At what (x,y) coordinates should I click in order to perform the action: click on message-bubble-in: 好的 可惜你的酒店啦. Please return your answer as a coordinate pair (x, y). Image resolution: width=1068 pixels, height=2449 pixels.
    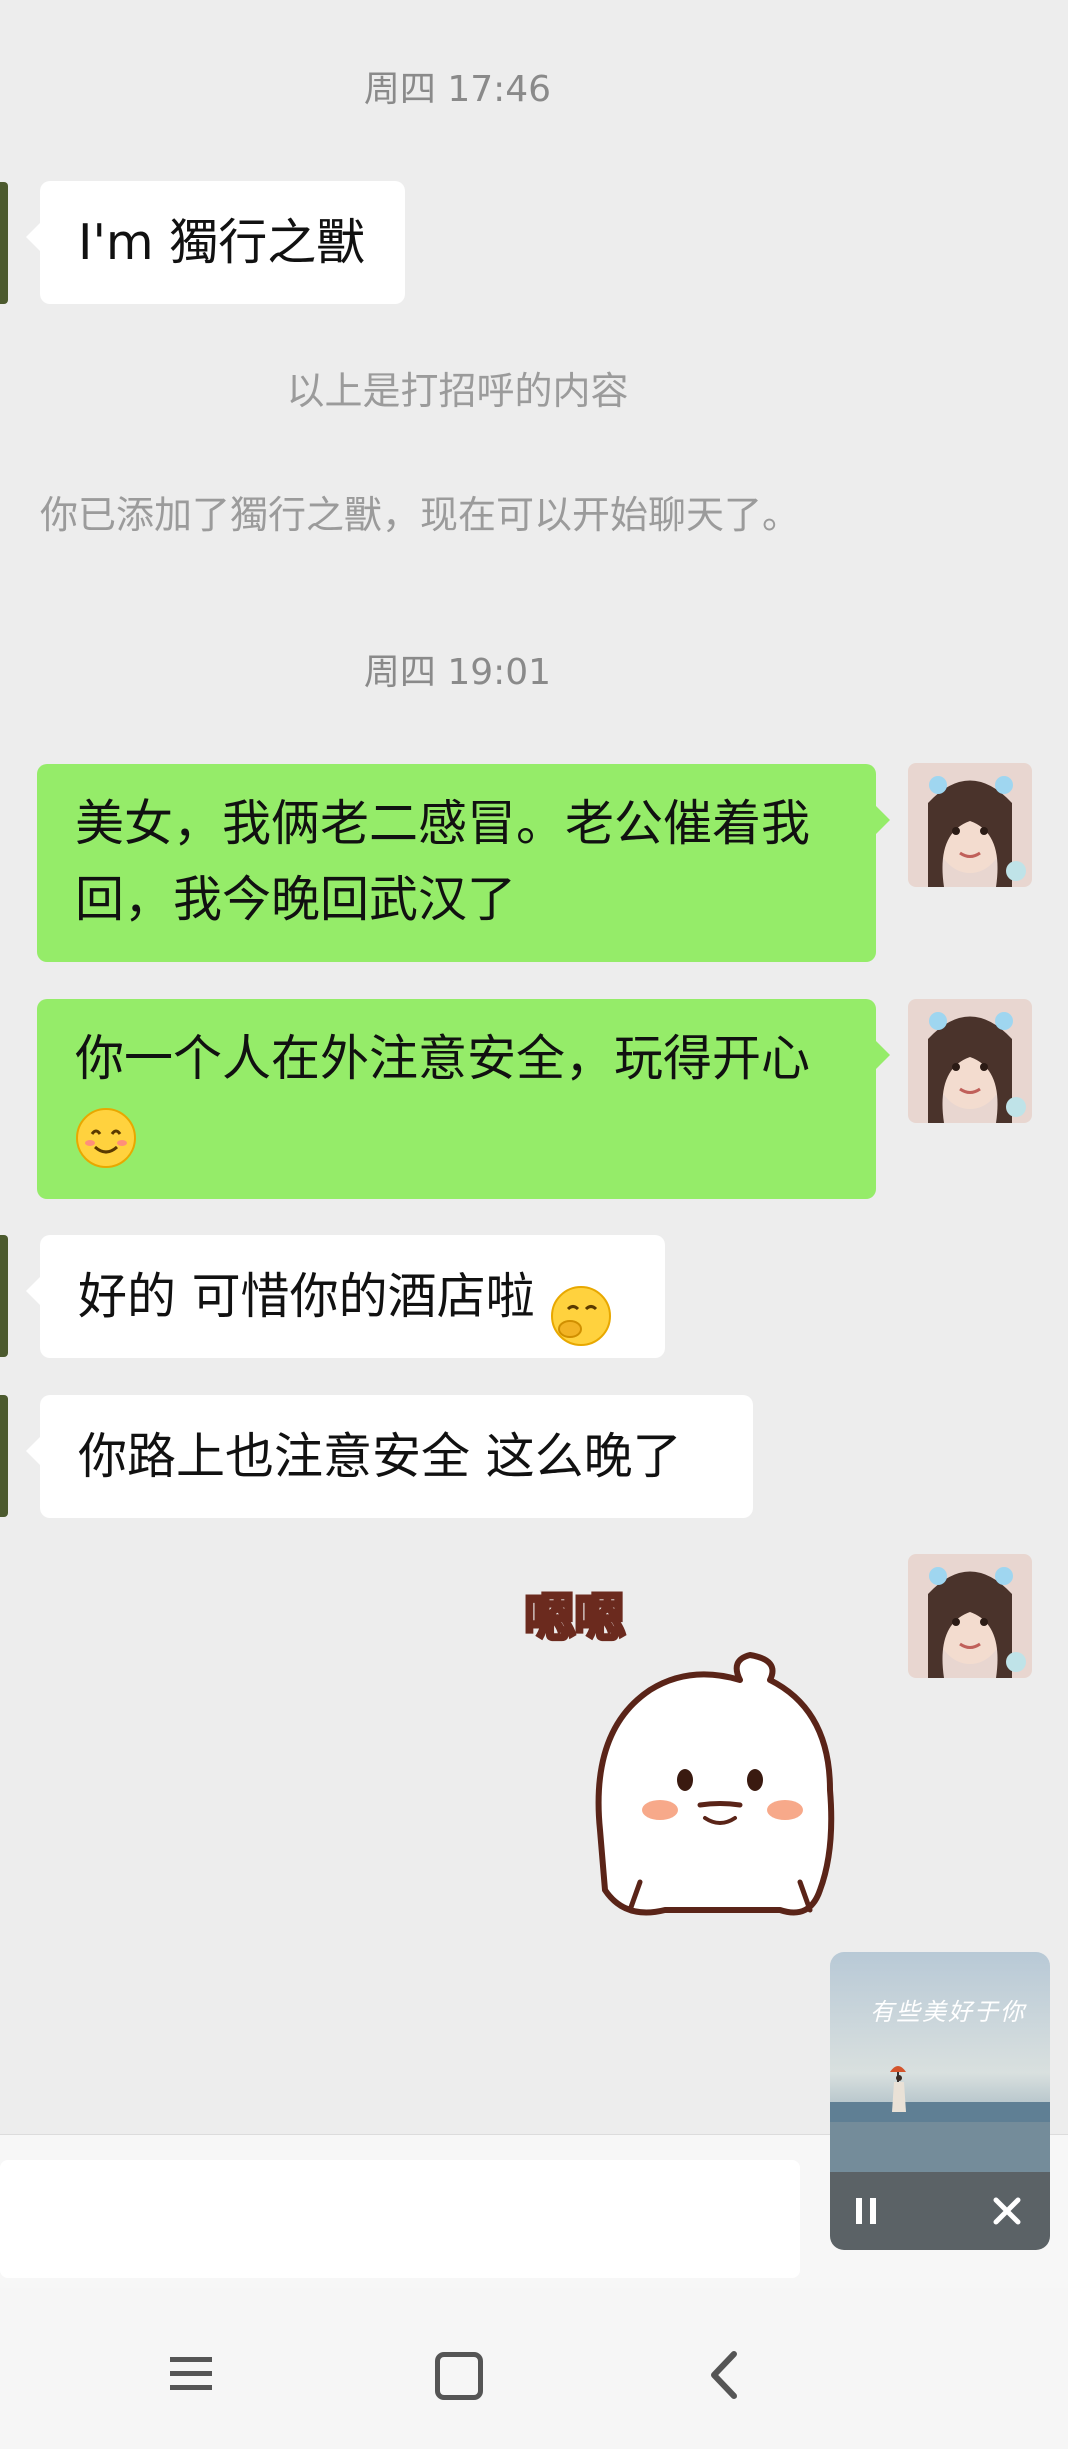
    Looking at the image, I should click on (345, 1296).